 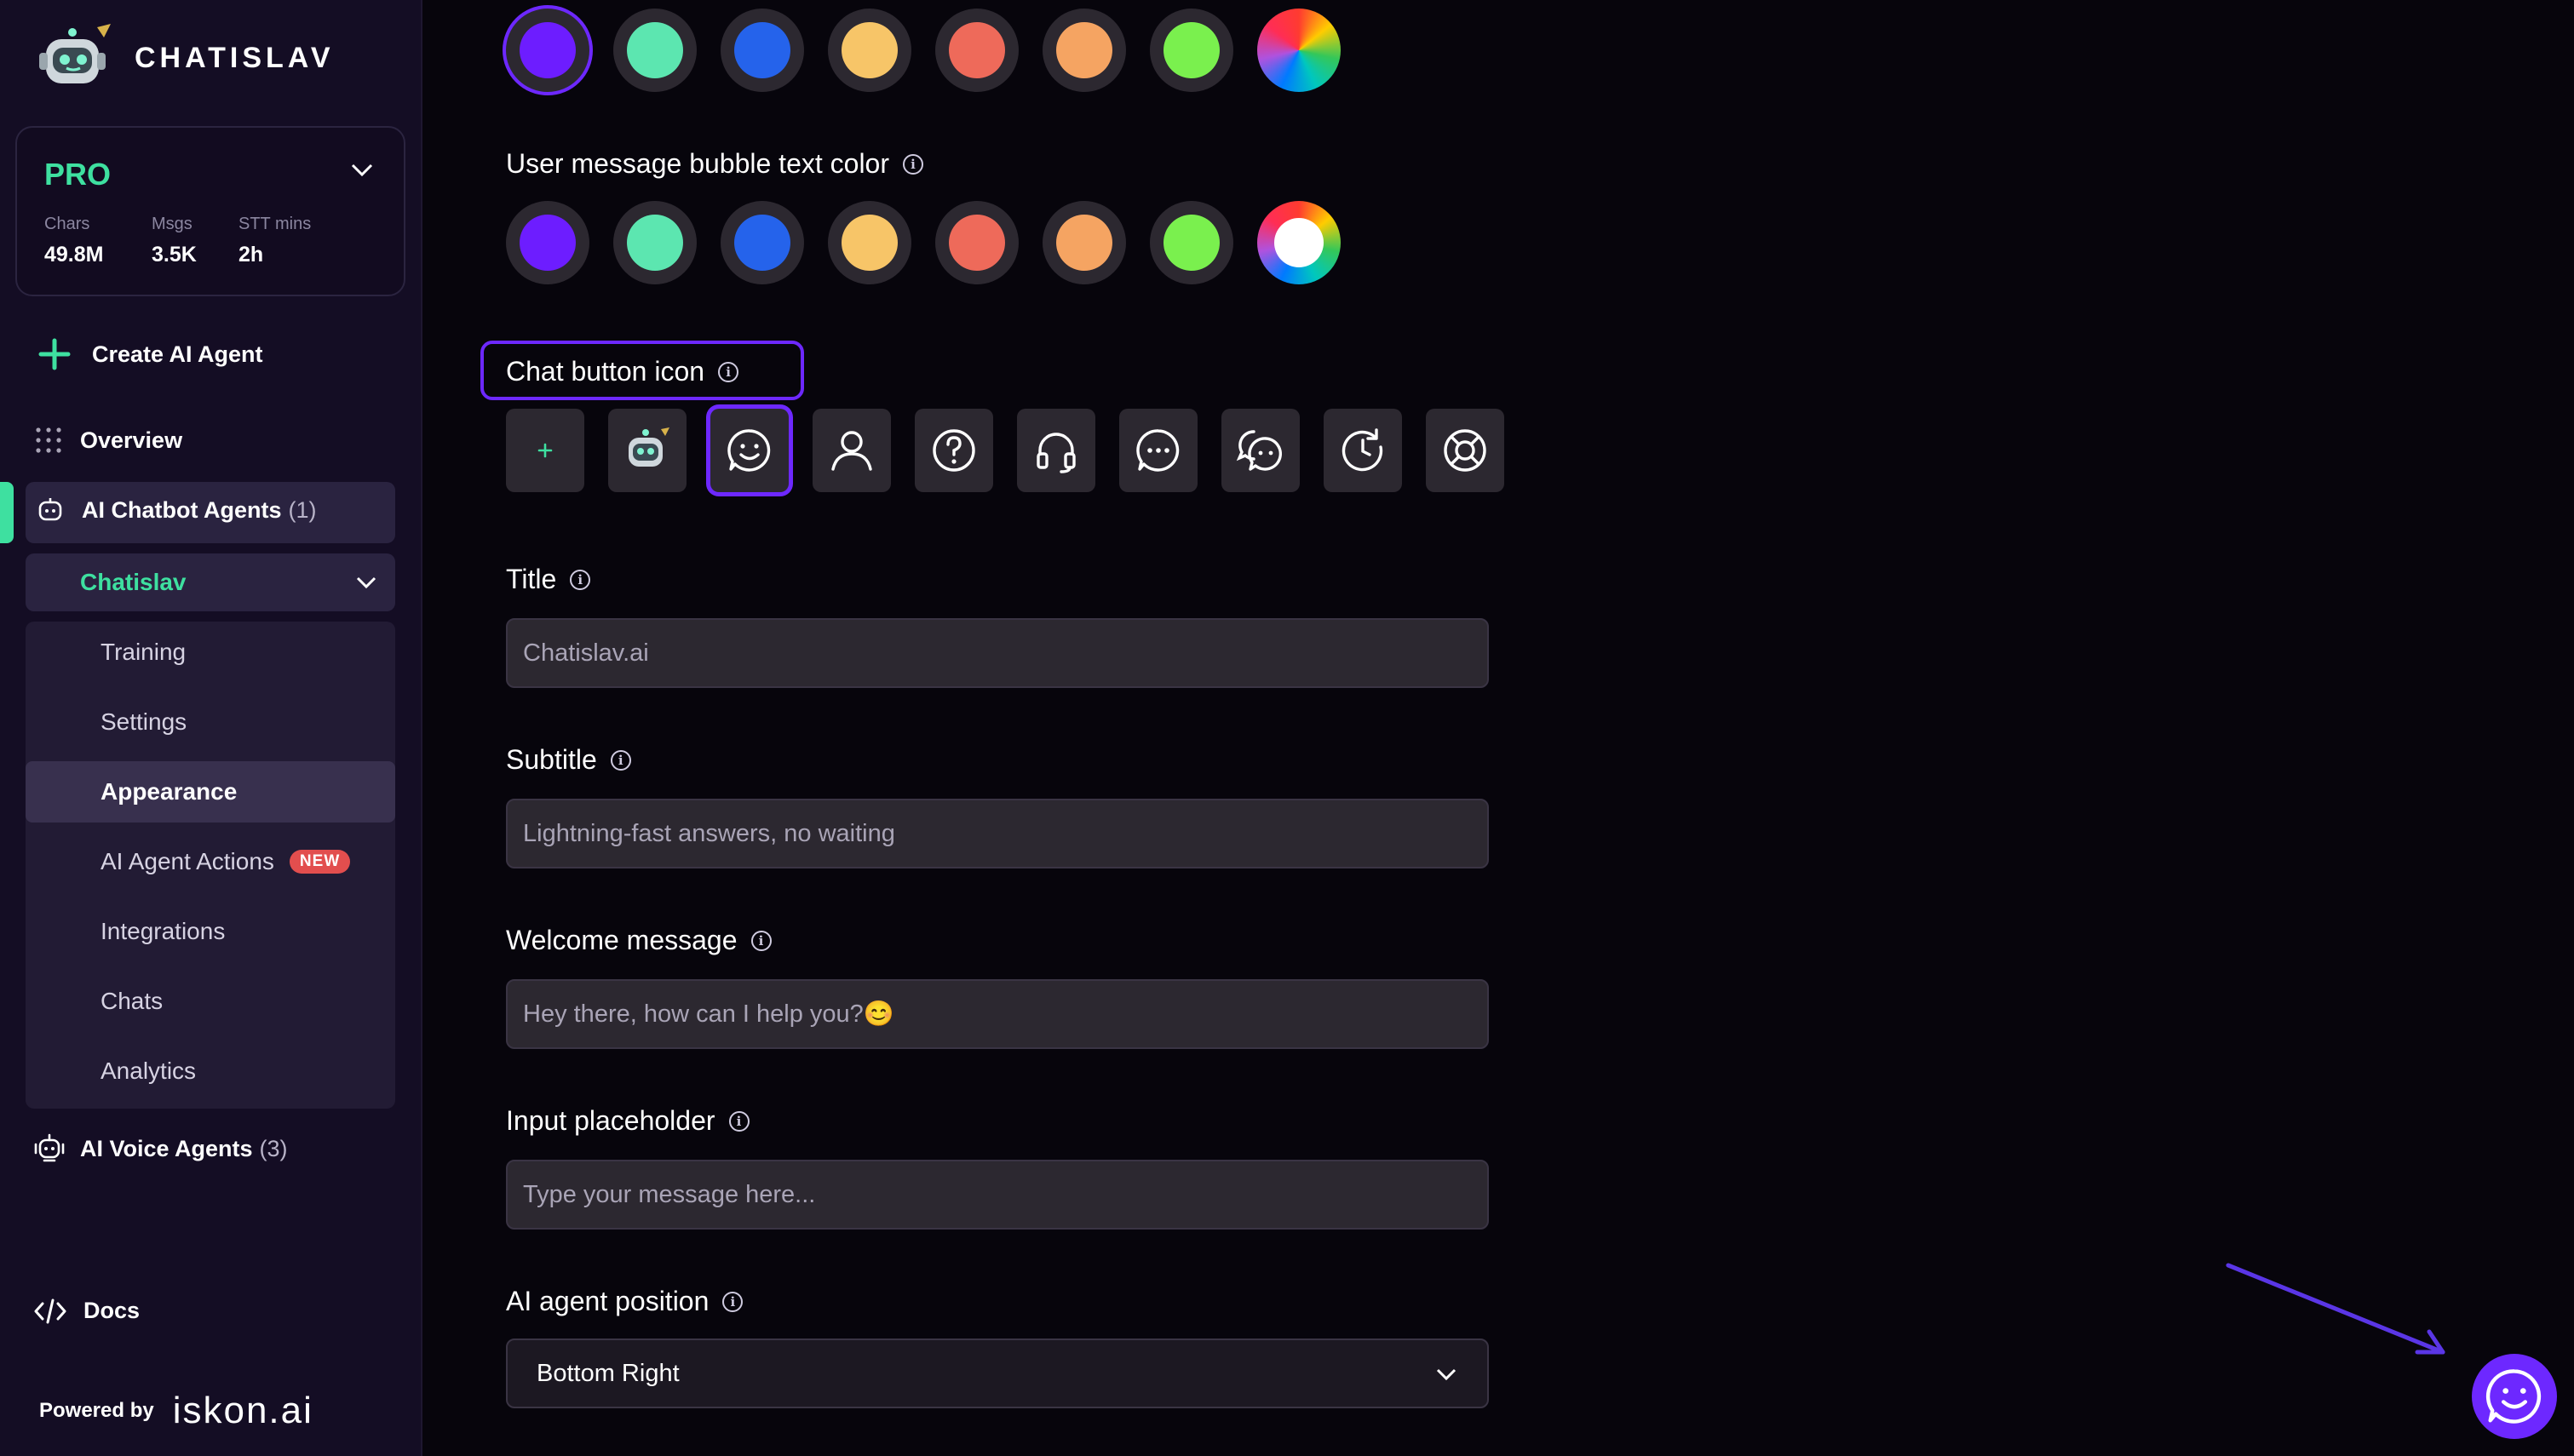 What do you see at coordinates (997, 1014) in the screenshot?
I see `welcome-message-input: Hey there, how can I help you?😊` at bounding box center [997, 1014].